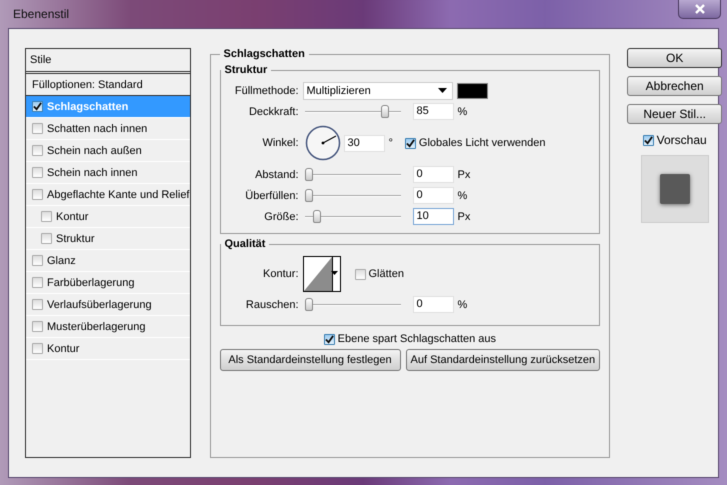  Describe the element at coordinates (322, 143) in the screenshot. I see `angle-dial` at that location.